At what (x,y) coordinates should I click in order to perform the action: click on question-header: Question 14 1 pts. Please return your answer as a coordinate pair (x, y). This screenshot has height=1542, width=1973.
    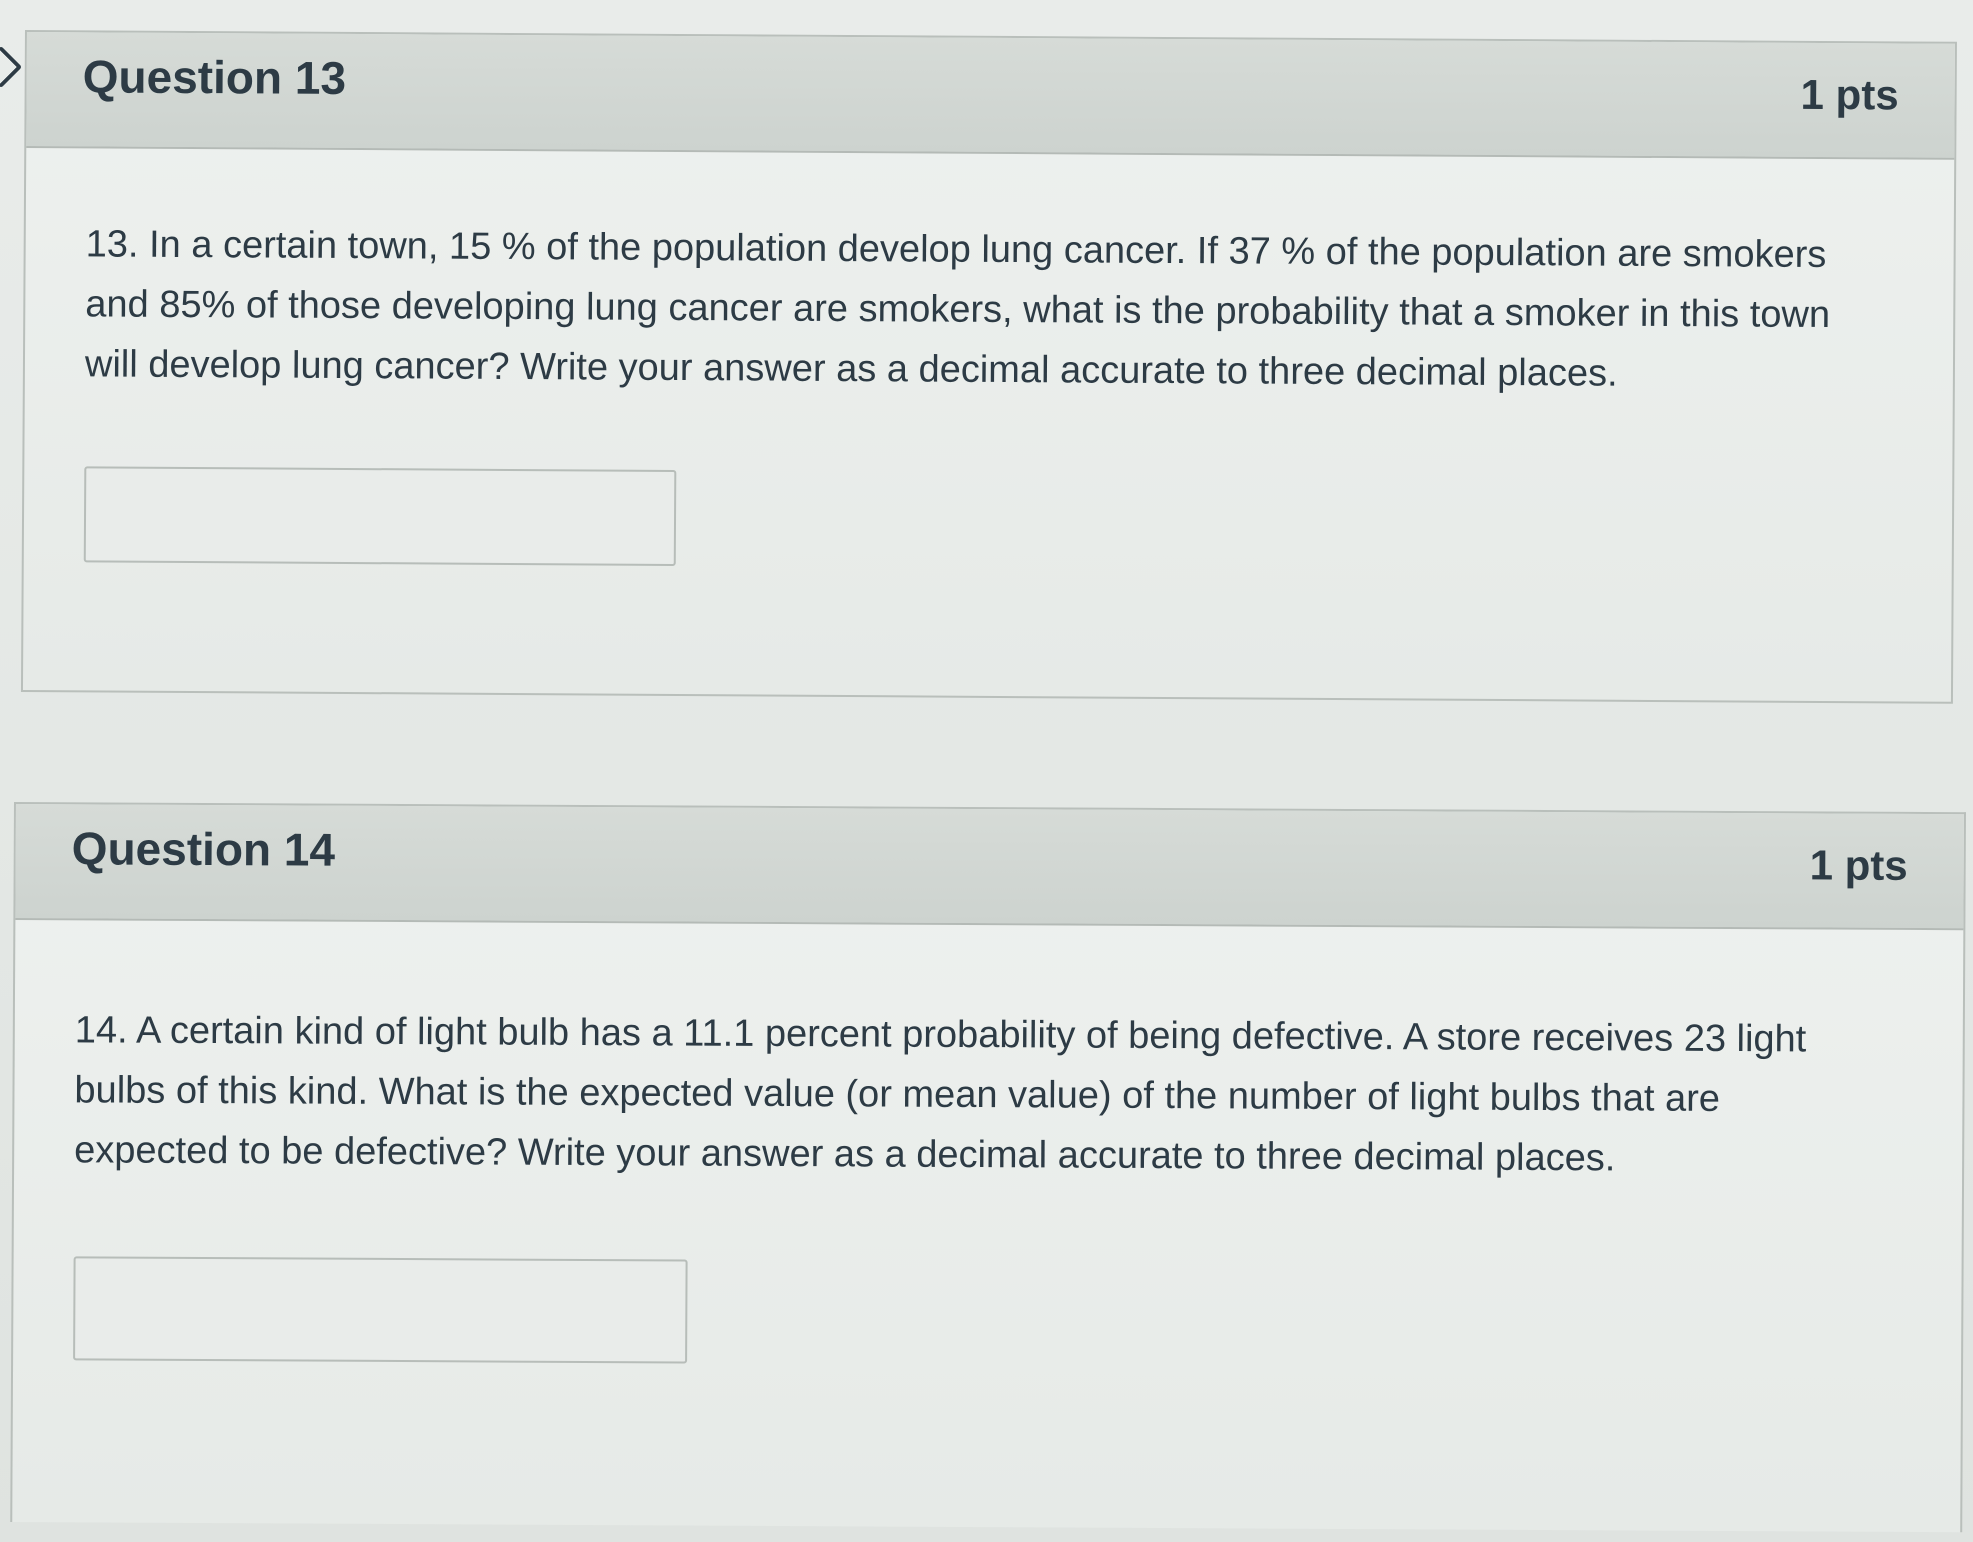
    Looking at the image, I should click on (989, 867).